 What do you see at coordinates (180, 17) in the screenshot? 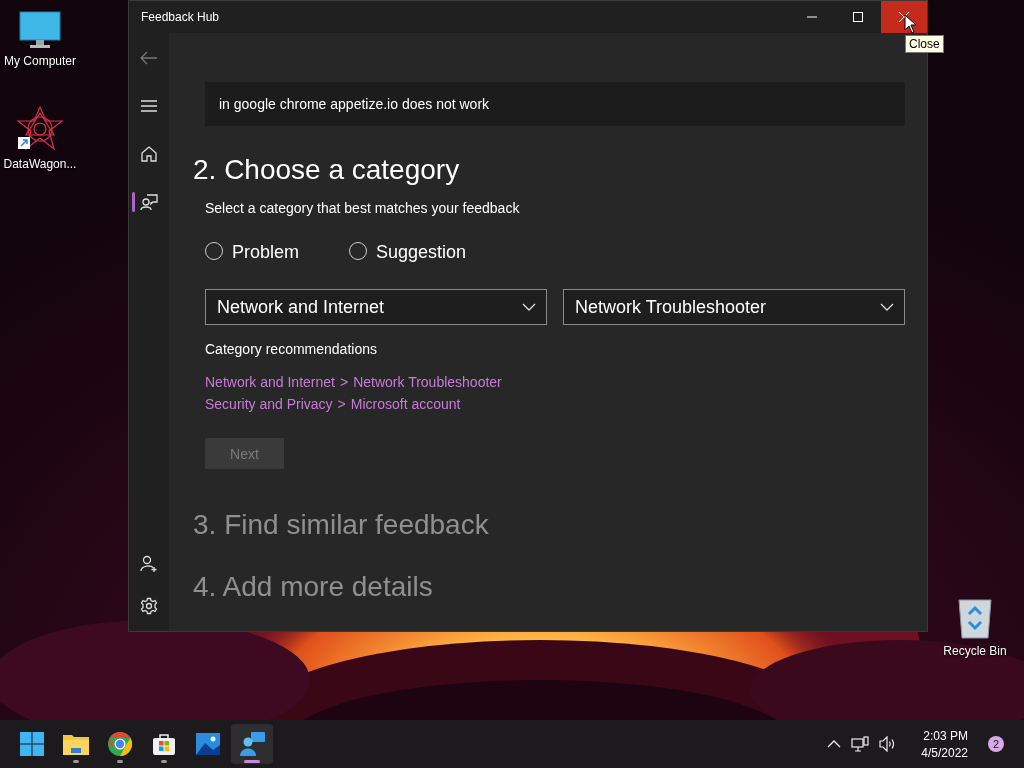
I see `window-title: Feedback Hub` at bounding box center [180, 17].